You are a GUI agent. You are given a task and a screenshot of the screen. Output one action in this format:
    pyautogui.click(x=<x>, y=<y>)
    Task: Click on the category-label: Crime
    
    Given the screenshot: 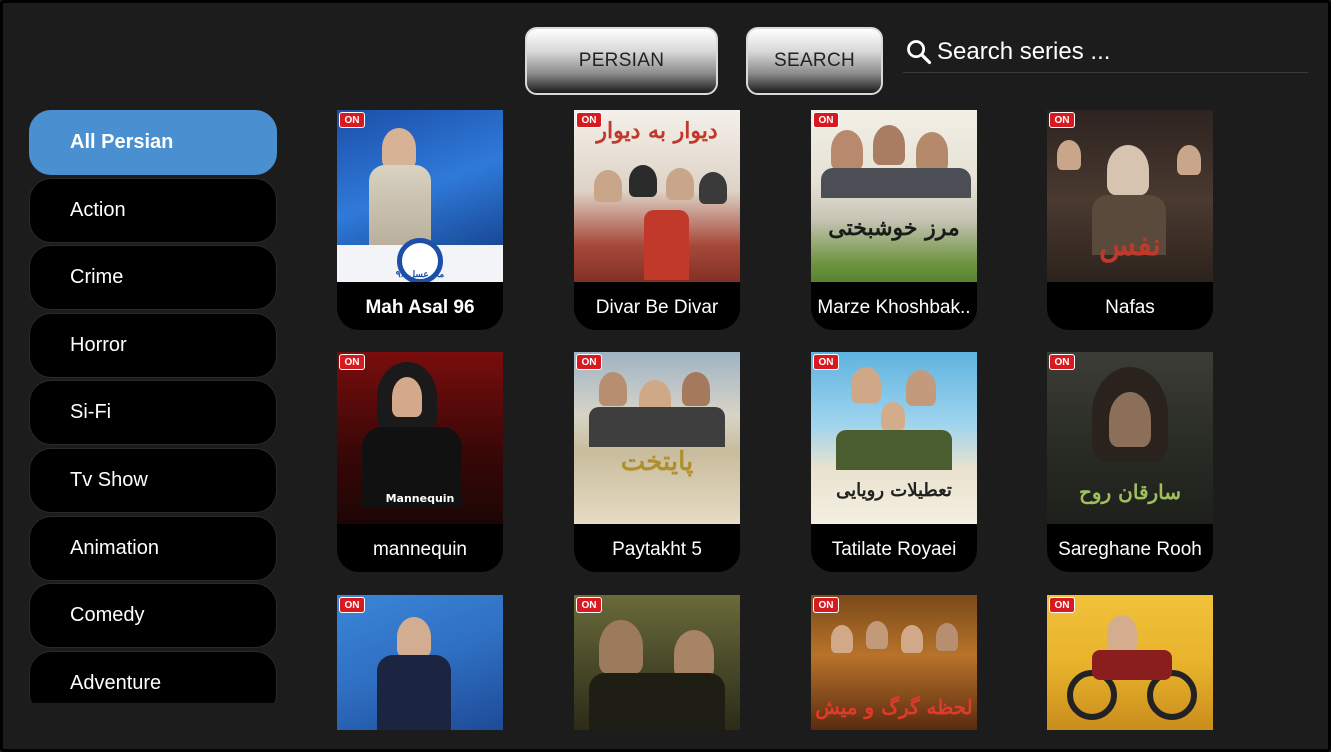 What is the action you would take?
    pyautogui.click(x=97, y=277)
    